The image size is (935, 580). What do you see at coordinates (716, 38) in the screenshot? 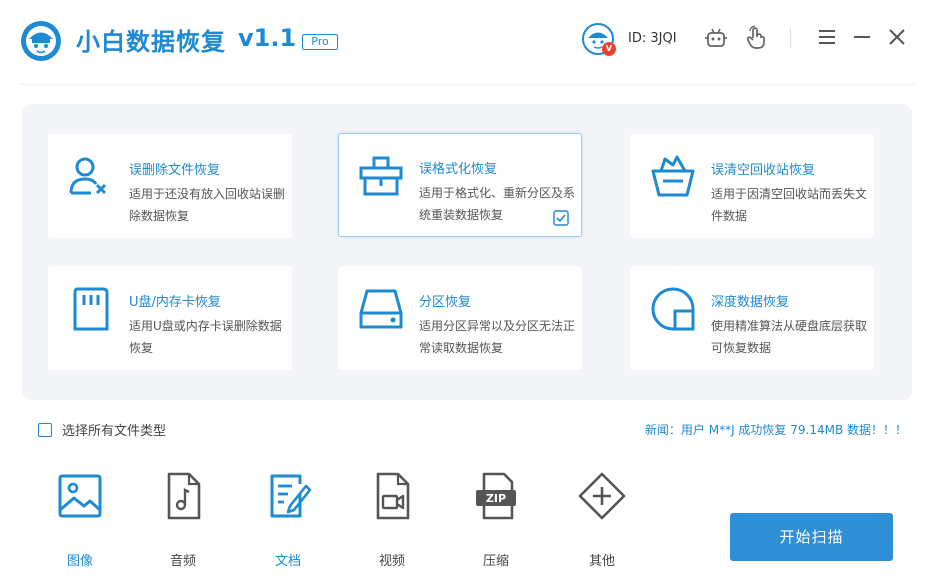
I see `robot-service-icon` at bounding box center [716, 38].